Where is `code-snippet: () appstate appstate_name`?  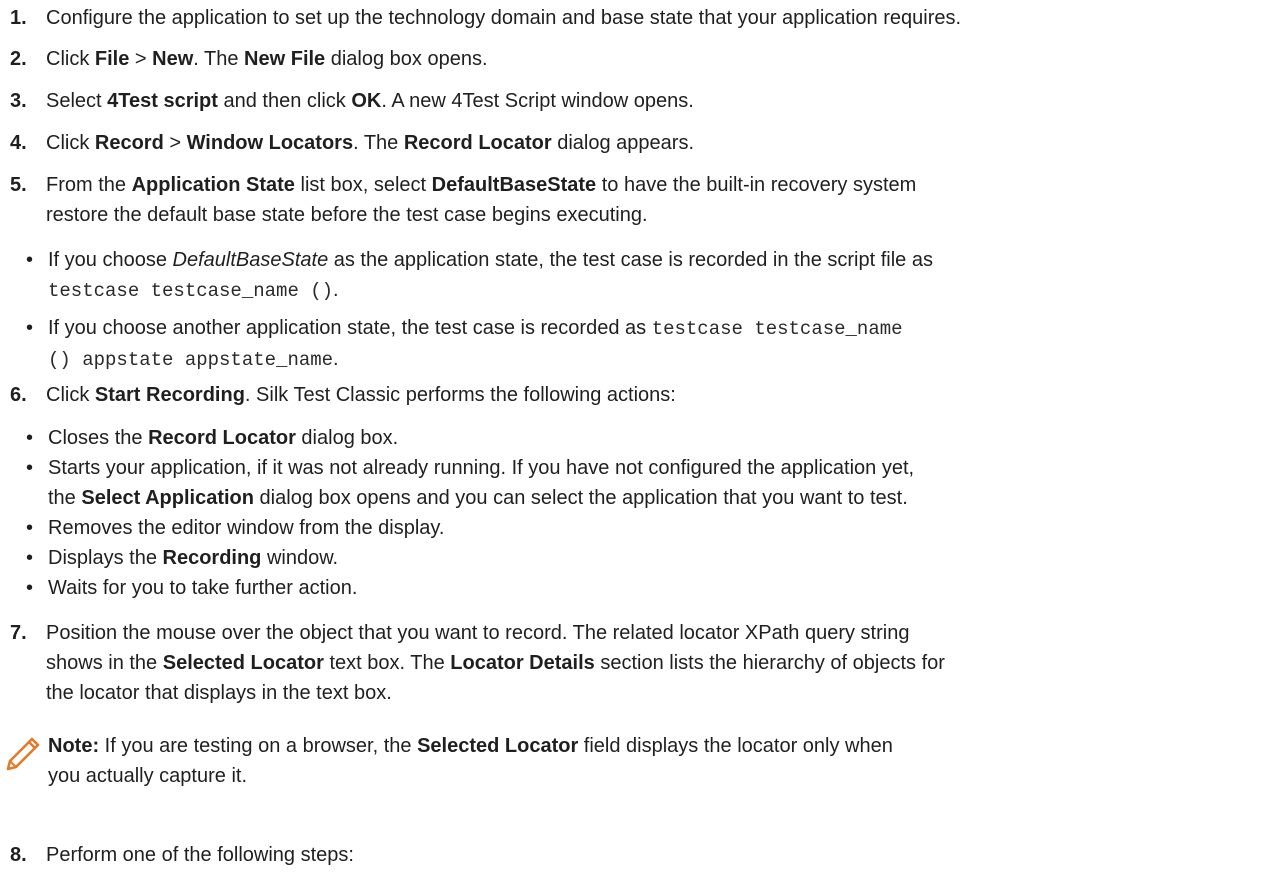
code-snippet: () appstate appstate_name is located at coordinates (191, 360).